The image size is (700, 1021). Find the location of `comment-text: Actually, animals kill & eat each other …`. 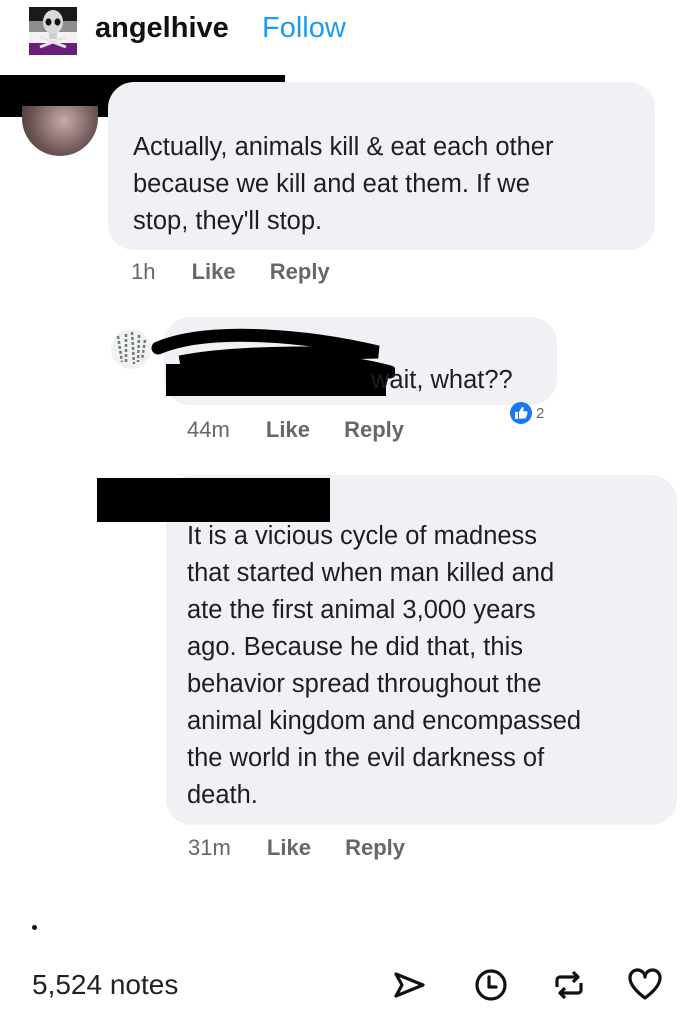

comment-text: Actually, animals kill & eat each other … is located at coordinates (343, 184).